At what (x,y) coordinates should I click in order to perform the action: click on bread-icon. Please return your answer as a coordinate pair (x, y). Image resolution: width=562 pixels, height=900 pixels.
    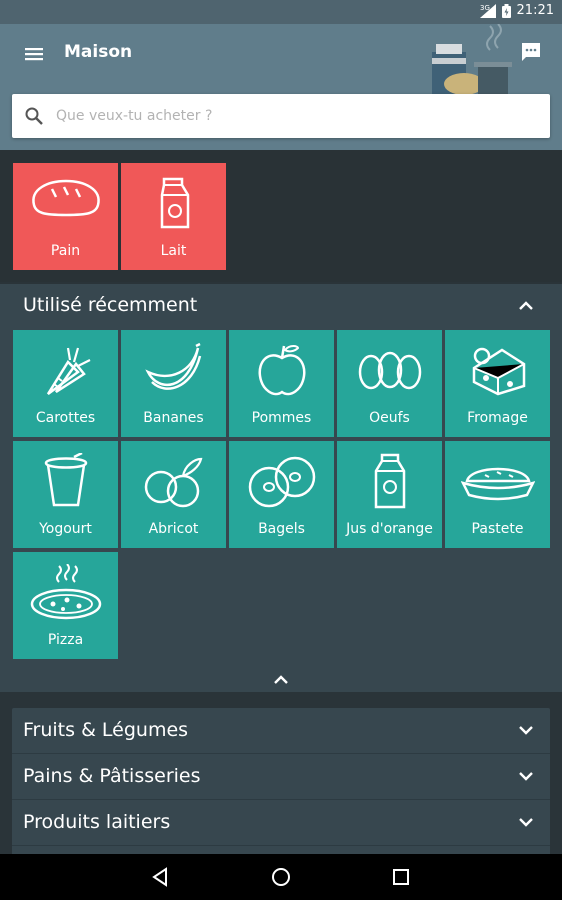
    Looking at the image, I should click on (65, 198).